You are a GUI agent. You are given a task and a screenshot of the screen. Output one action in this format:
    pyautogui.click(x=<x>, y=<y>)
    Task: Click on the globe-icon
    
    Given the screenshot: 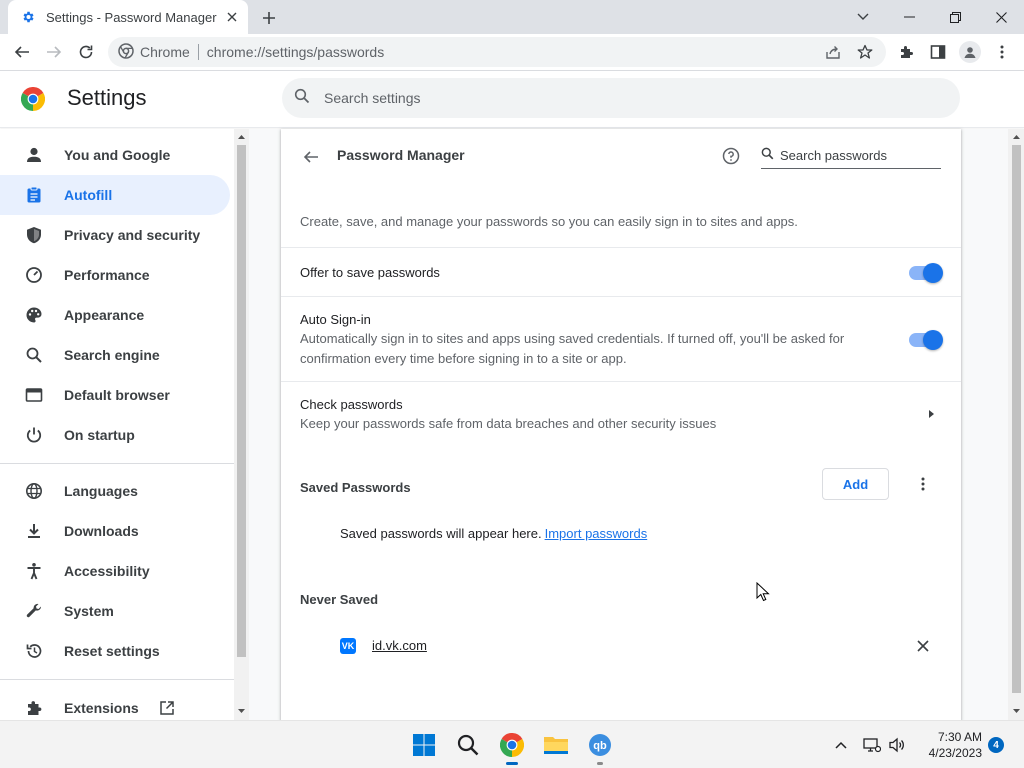 What is the action you would take?
    pyautogui.click(x=34, y=491)
    